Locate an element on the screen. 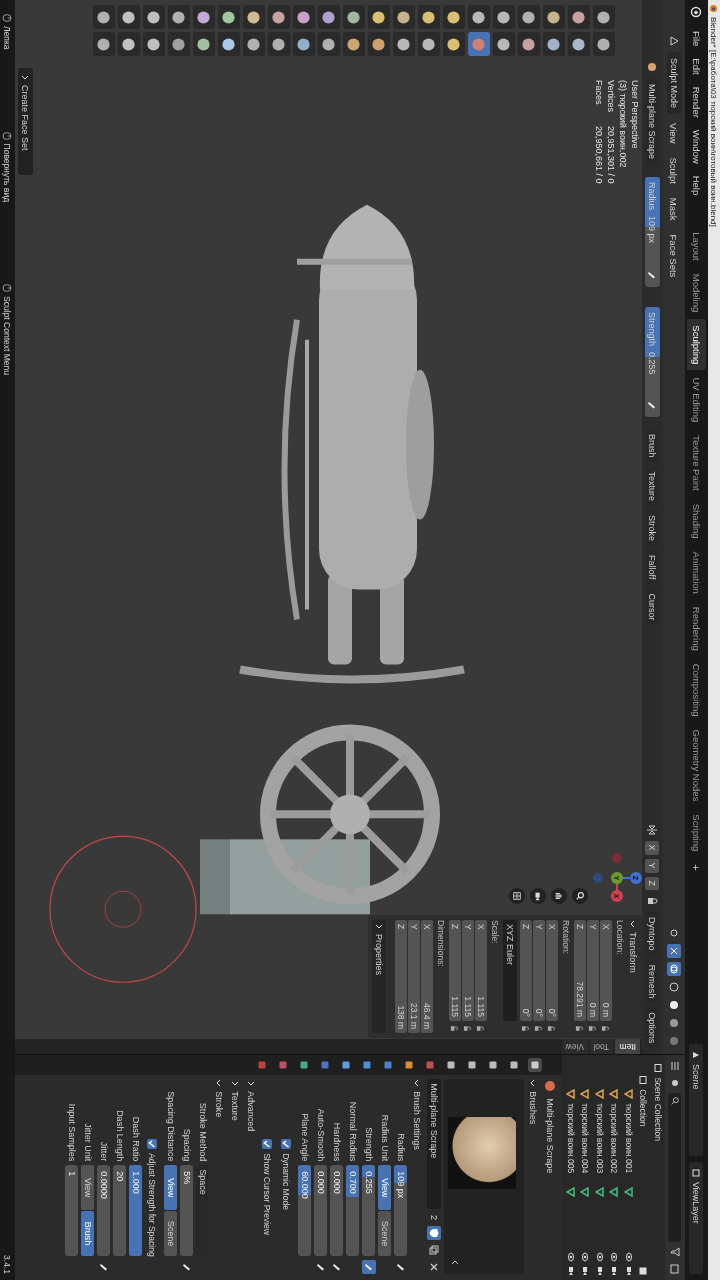 The width and height of the screenshot is (720, 1280). search-field is located at coordinates (675, 1167).